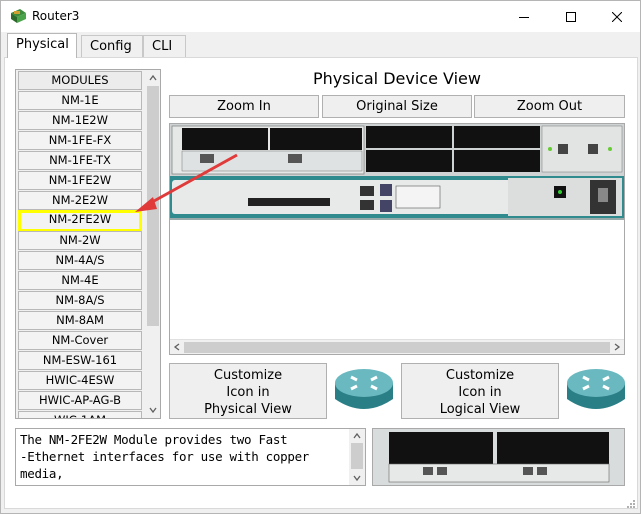  Describe the element at coordinates (80, 360) in the screenshot. I see `module-item: NM-ESW-161` at that location.